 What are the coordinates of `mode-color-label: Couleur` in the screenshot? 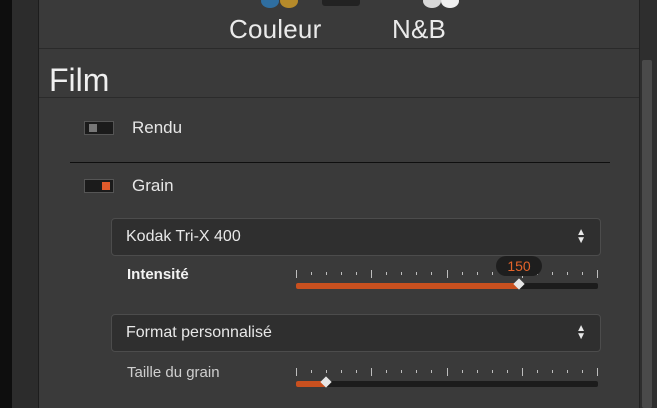 It's located at (275, 29).